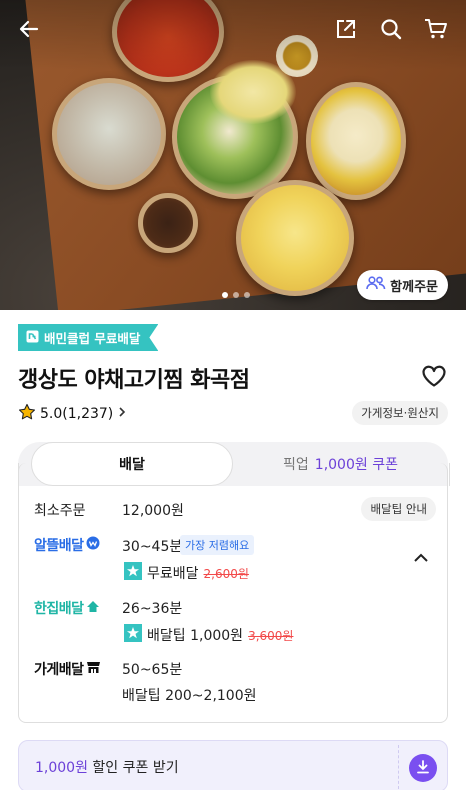  I want to click on rating-summary: 5.0 (1,237), so click(72, 414).